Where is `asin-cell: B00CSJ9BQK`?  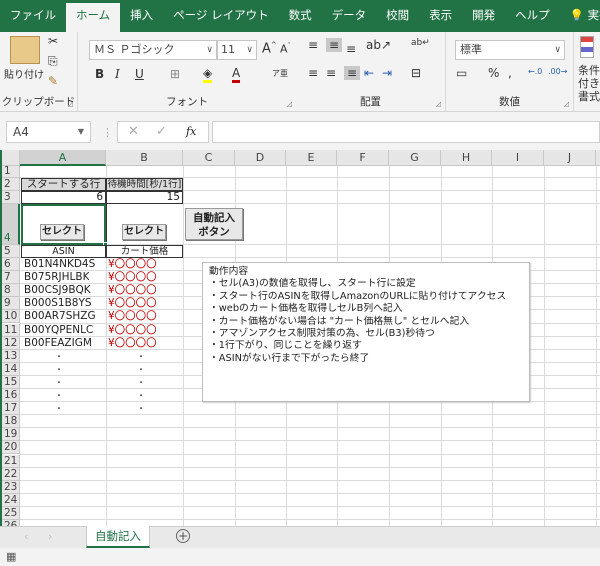
asin-cell: B00CSJ9BQK is located at coordinates (57, 290).